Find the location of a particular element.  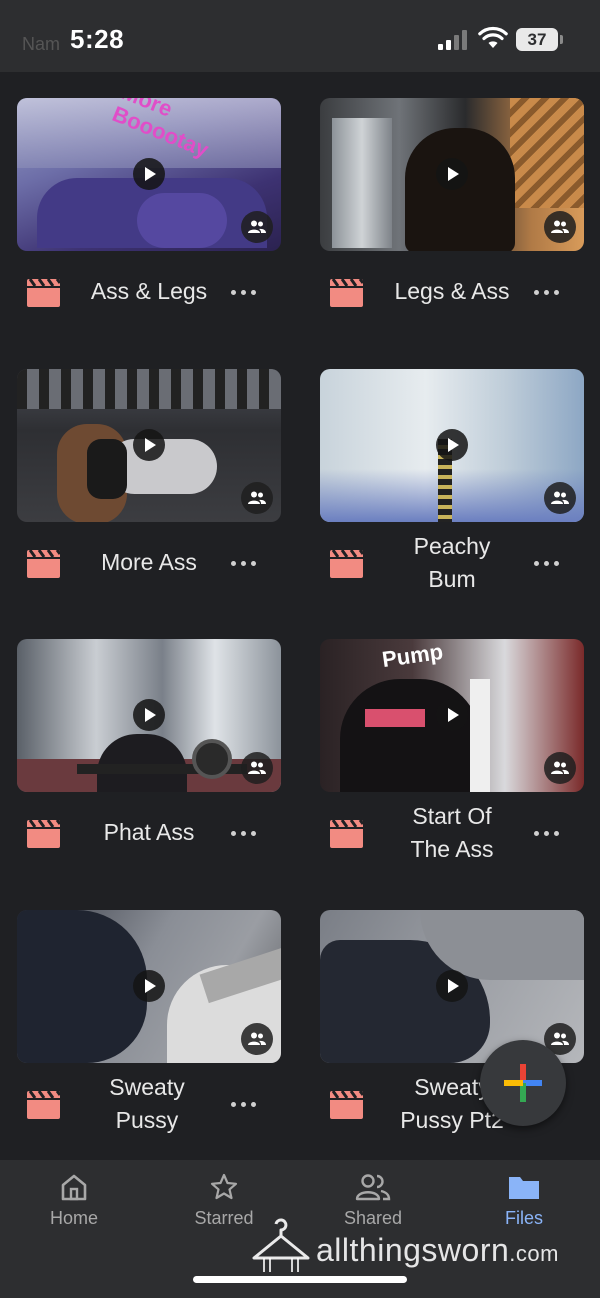

file-card-footer: Legs & Ass is located at coordinates (452, 311).